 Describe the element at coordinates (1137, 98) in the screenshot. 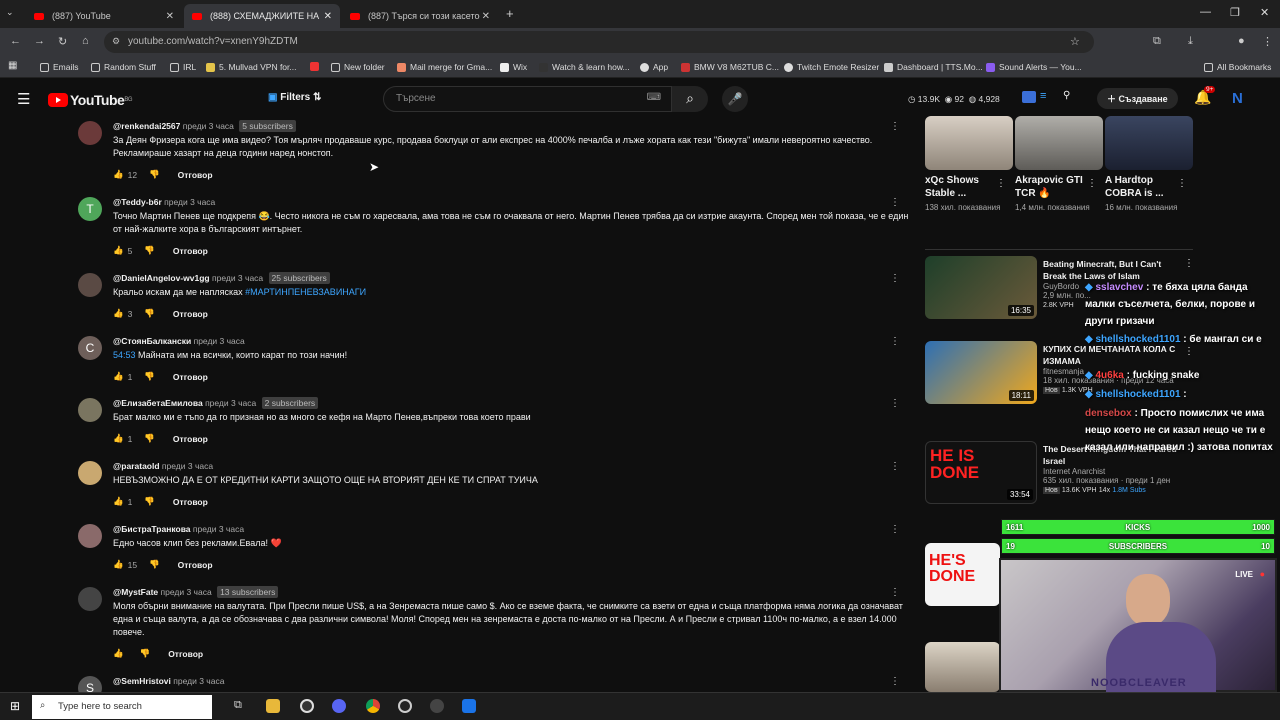

I see `create-button: ＋ Създаване` at that location.